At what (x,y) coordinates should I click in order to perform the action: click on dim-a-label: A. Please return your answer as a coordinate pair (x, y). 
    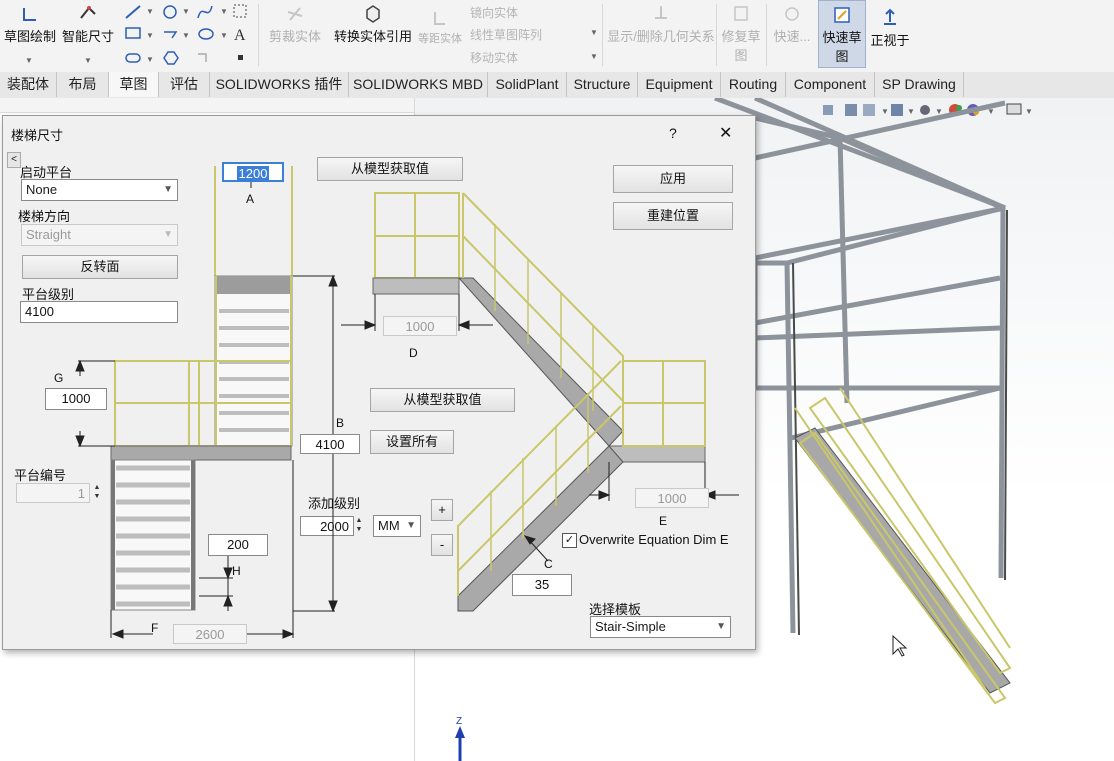
    Looking at the image, I should click on (250, 199).